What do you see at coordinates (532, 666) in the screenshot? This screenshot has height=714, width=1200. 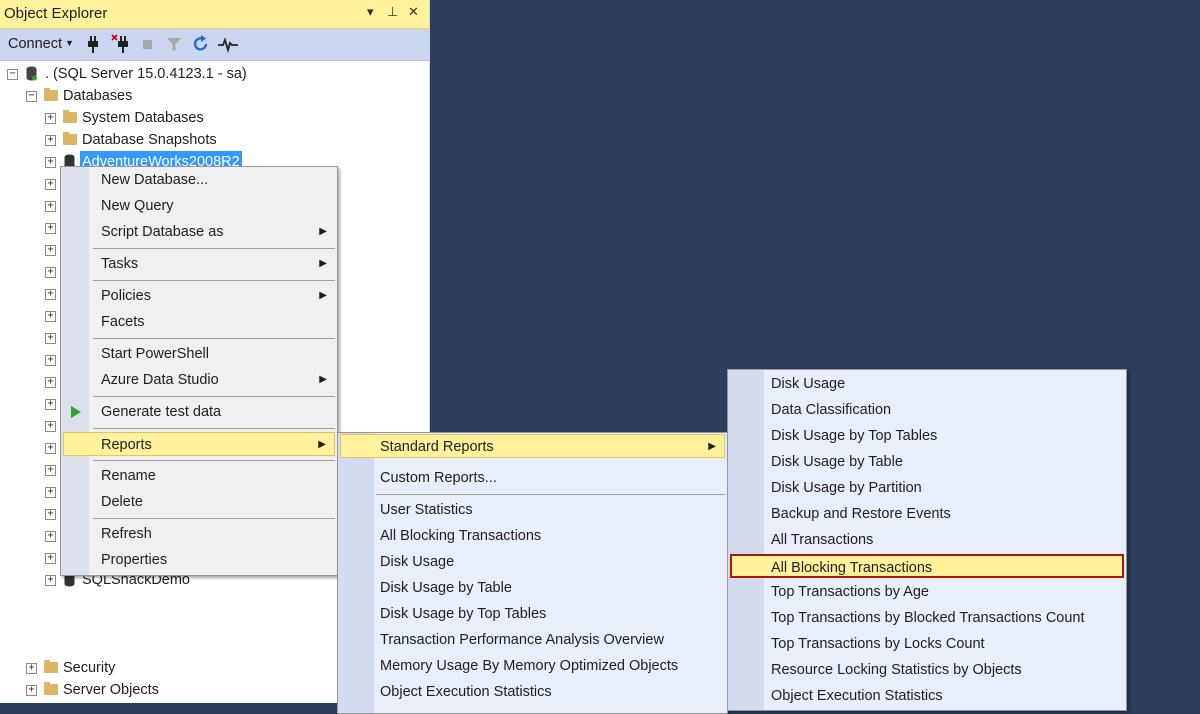 I see `menu-item-memory-usage: Memory Usage By Memory Optimized Objects` at bounding box center [532, 666].